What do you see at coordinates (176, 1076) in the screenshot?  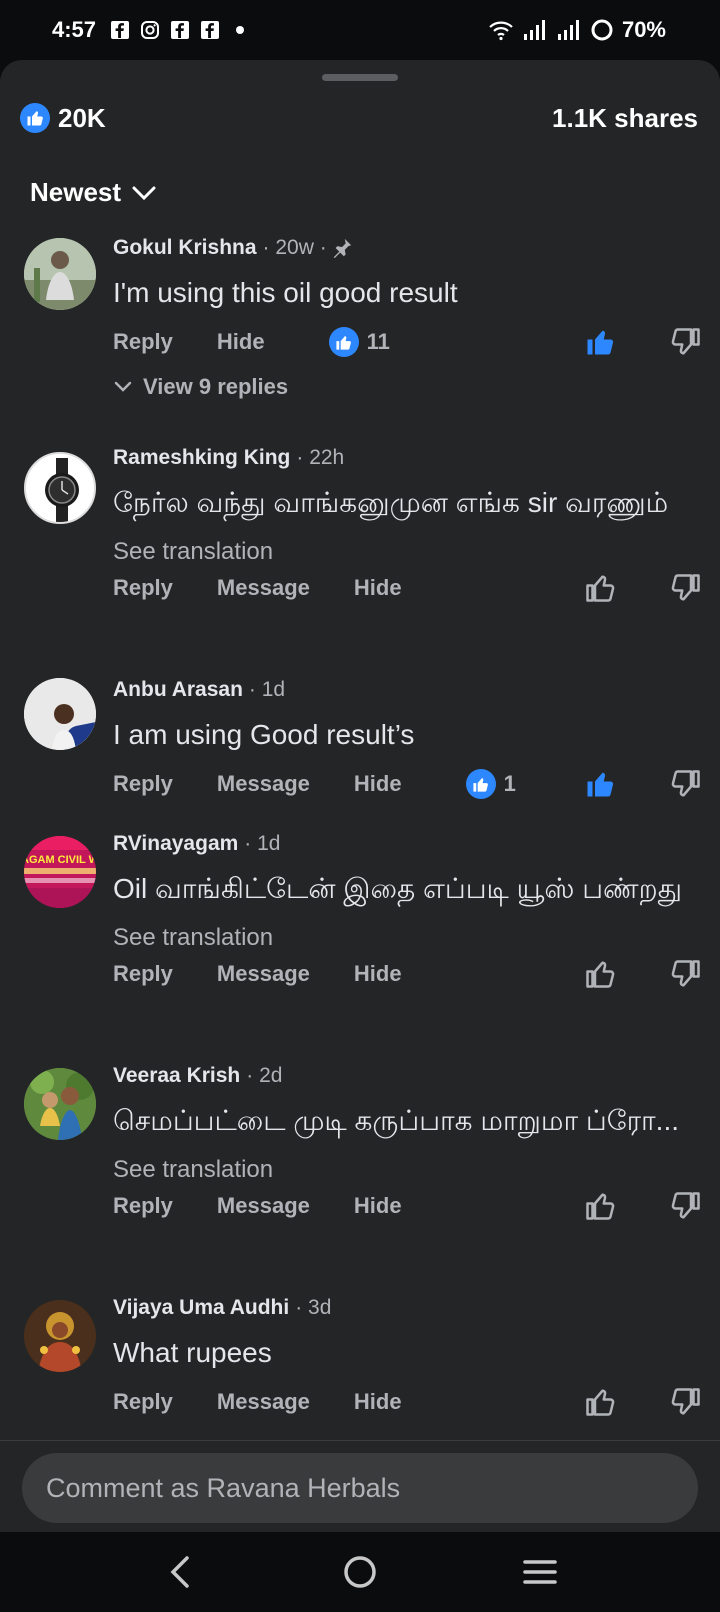 I see `commenter-name: Veeraa Krish` at bounding box center [176, 1076].